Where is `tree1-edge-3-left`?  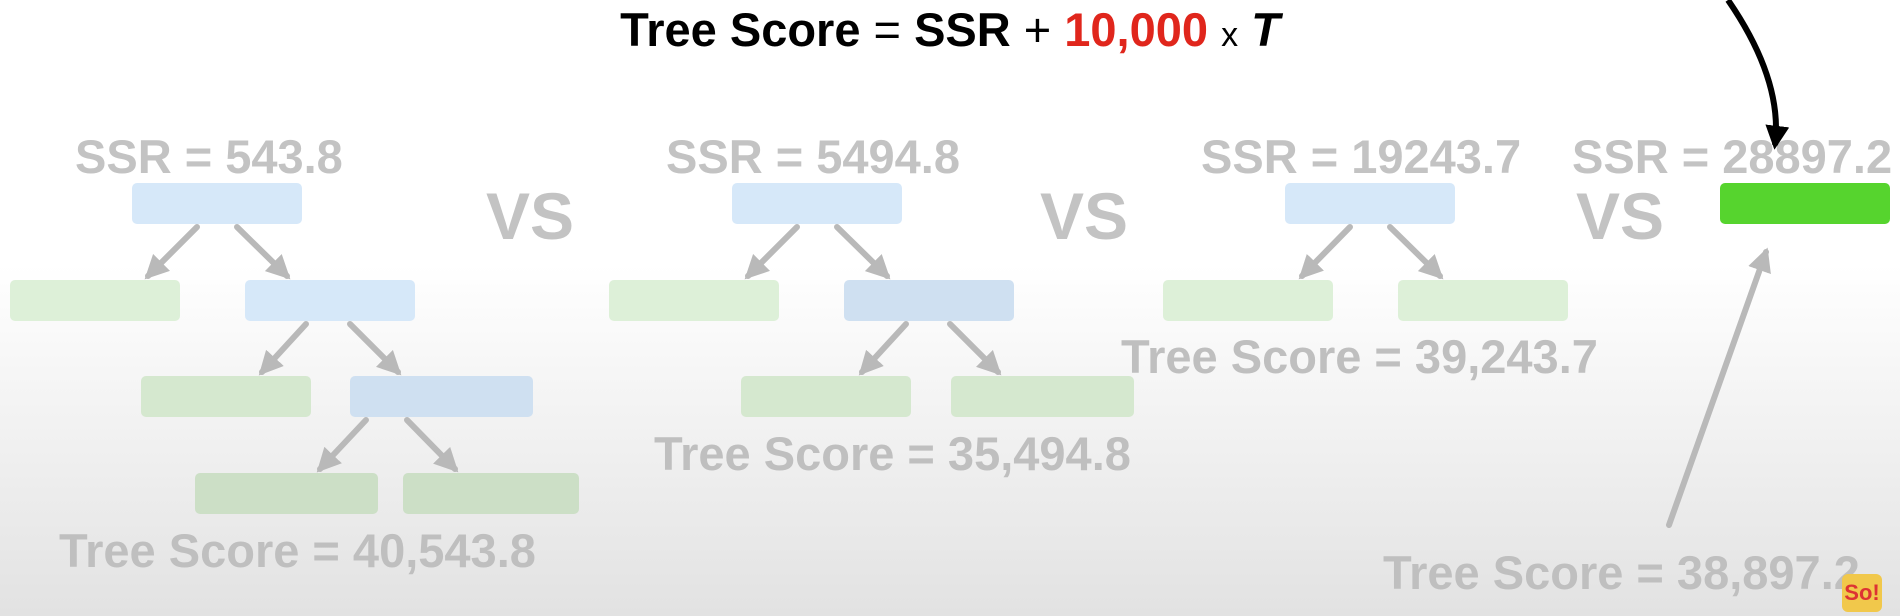 tree1-edge-3-left is located at coordinates (342, 445).